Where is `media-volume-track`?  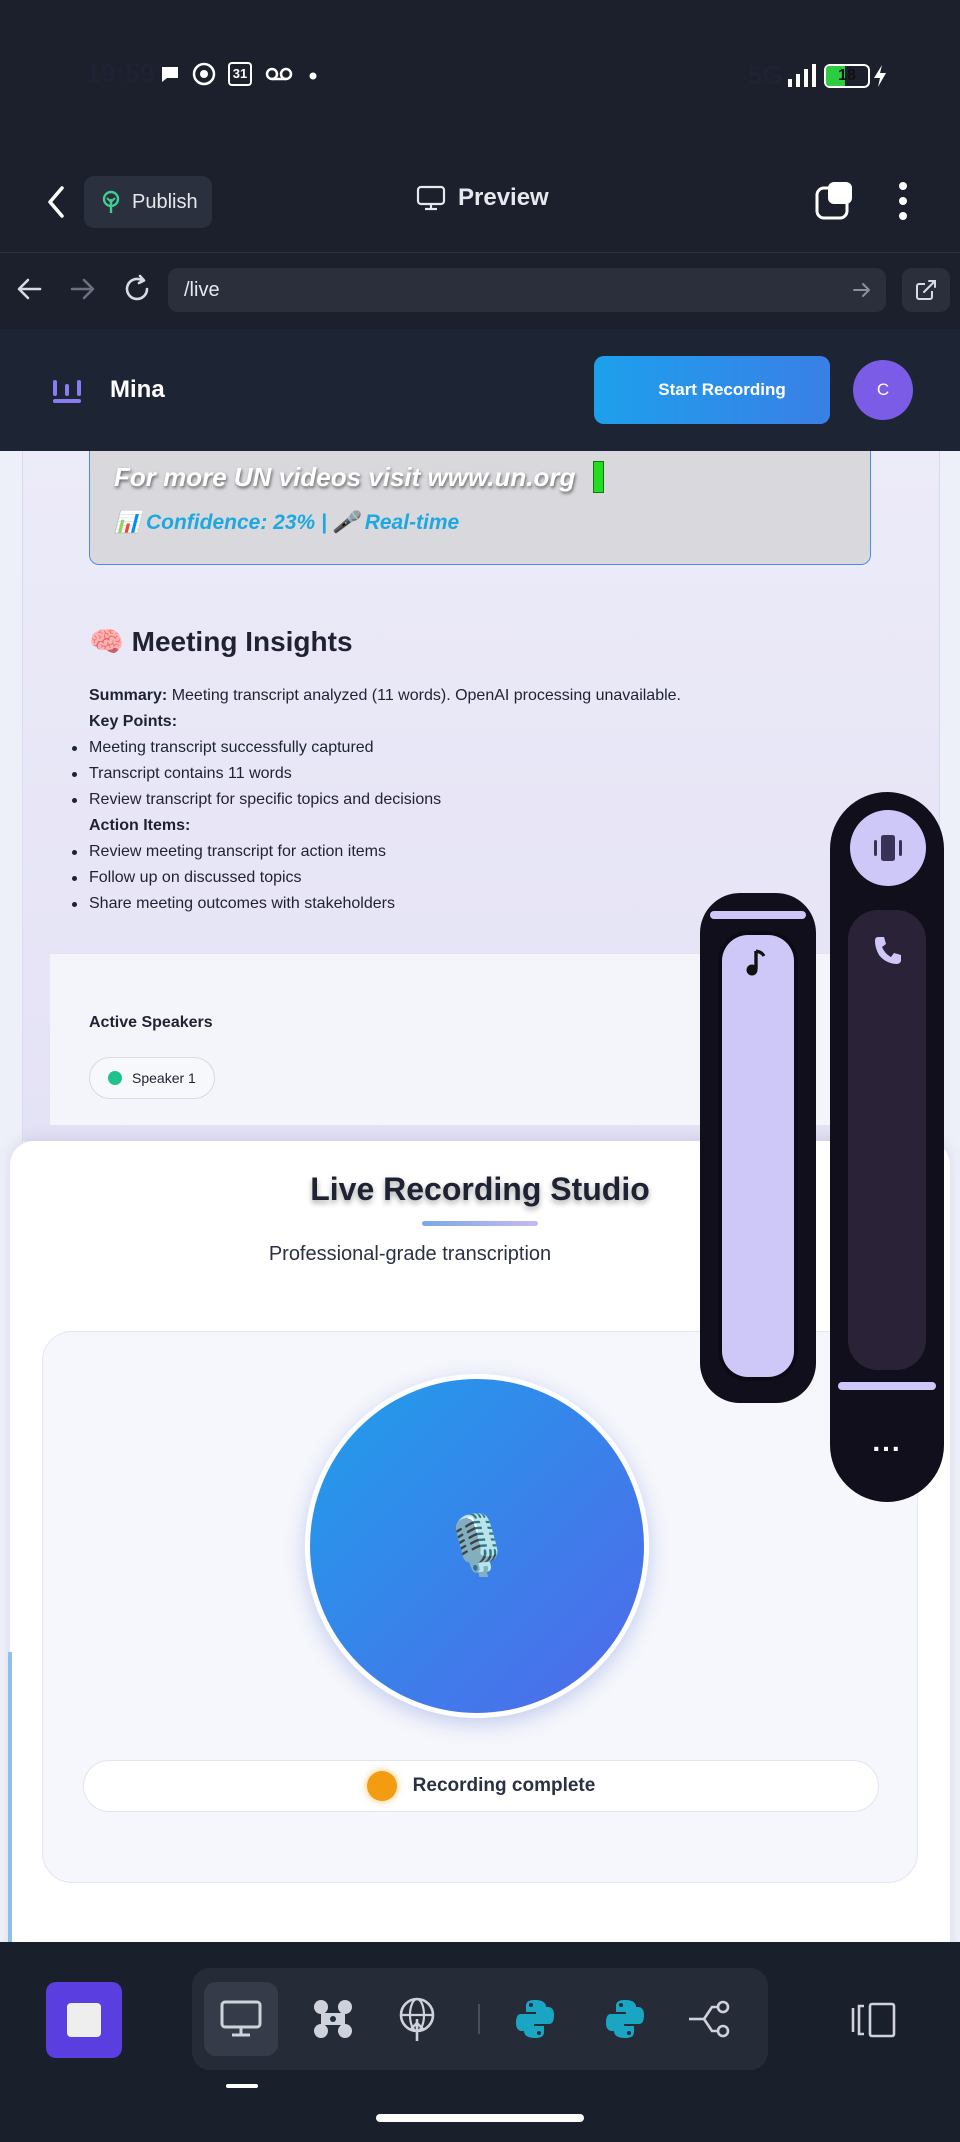 media-volume-track is located at coordinates (758, 1156).